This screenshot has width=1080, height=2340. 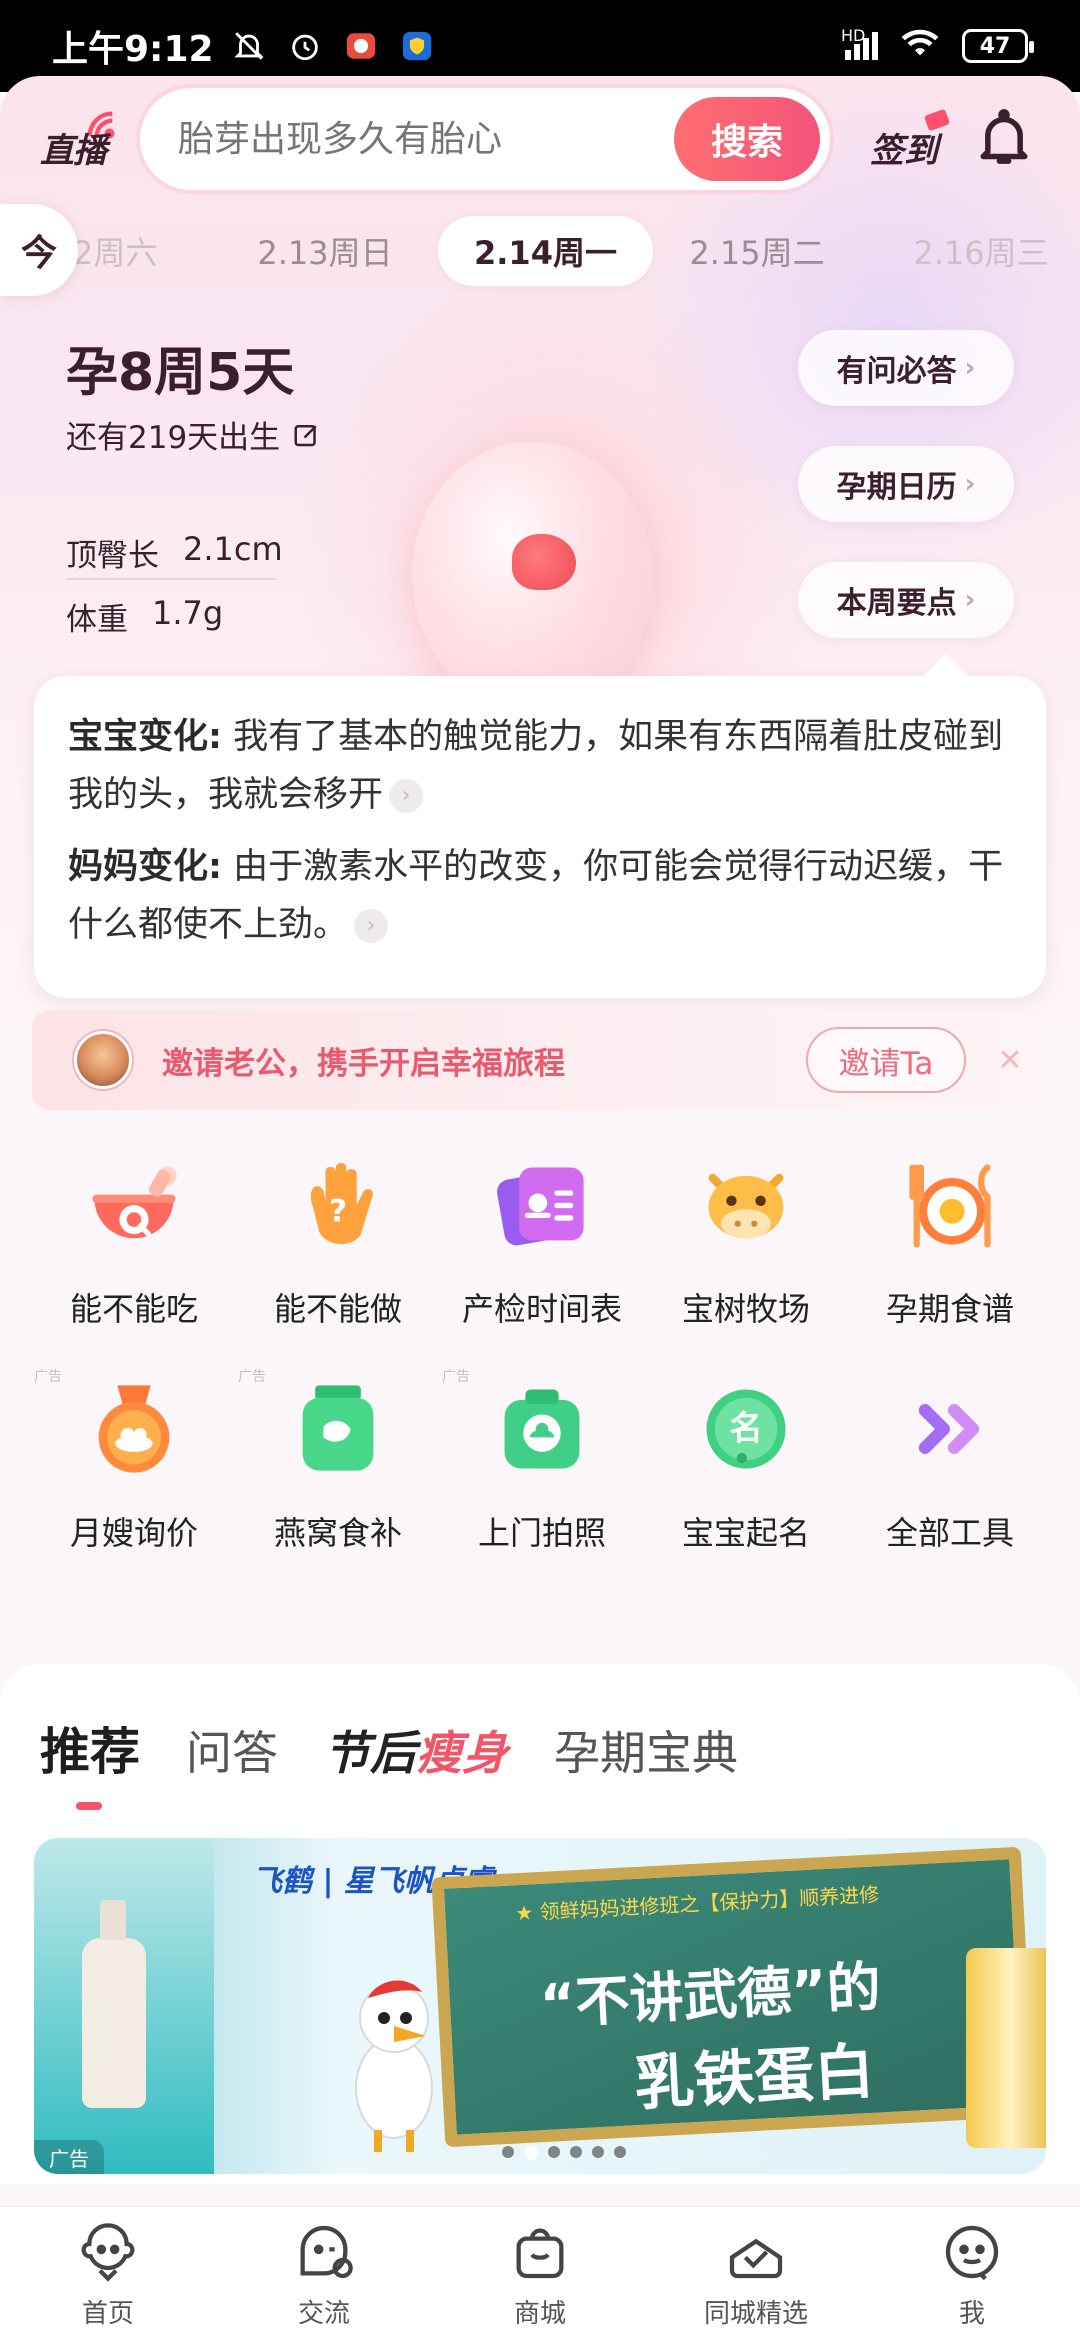 What do you see at coordinates (134, 1205) in the screenshot?
I see `bowl-icon` at bounding box center [134, 1205].